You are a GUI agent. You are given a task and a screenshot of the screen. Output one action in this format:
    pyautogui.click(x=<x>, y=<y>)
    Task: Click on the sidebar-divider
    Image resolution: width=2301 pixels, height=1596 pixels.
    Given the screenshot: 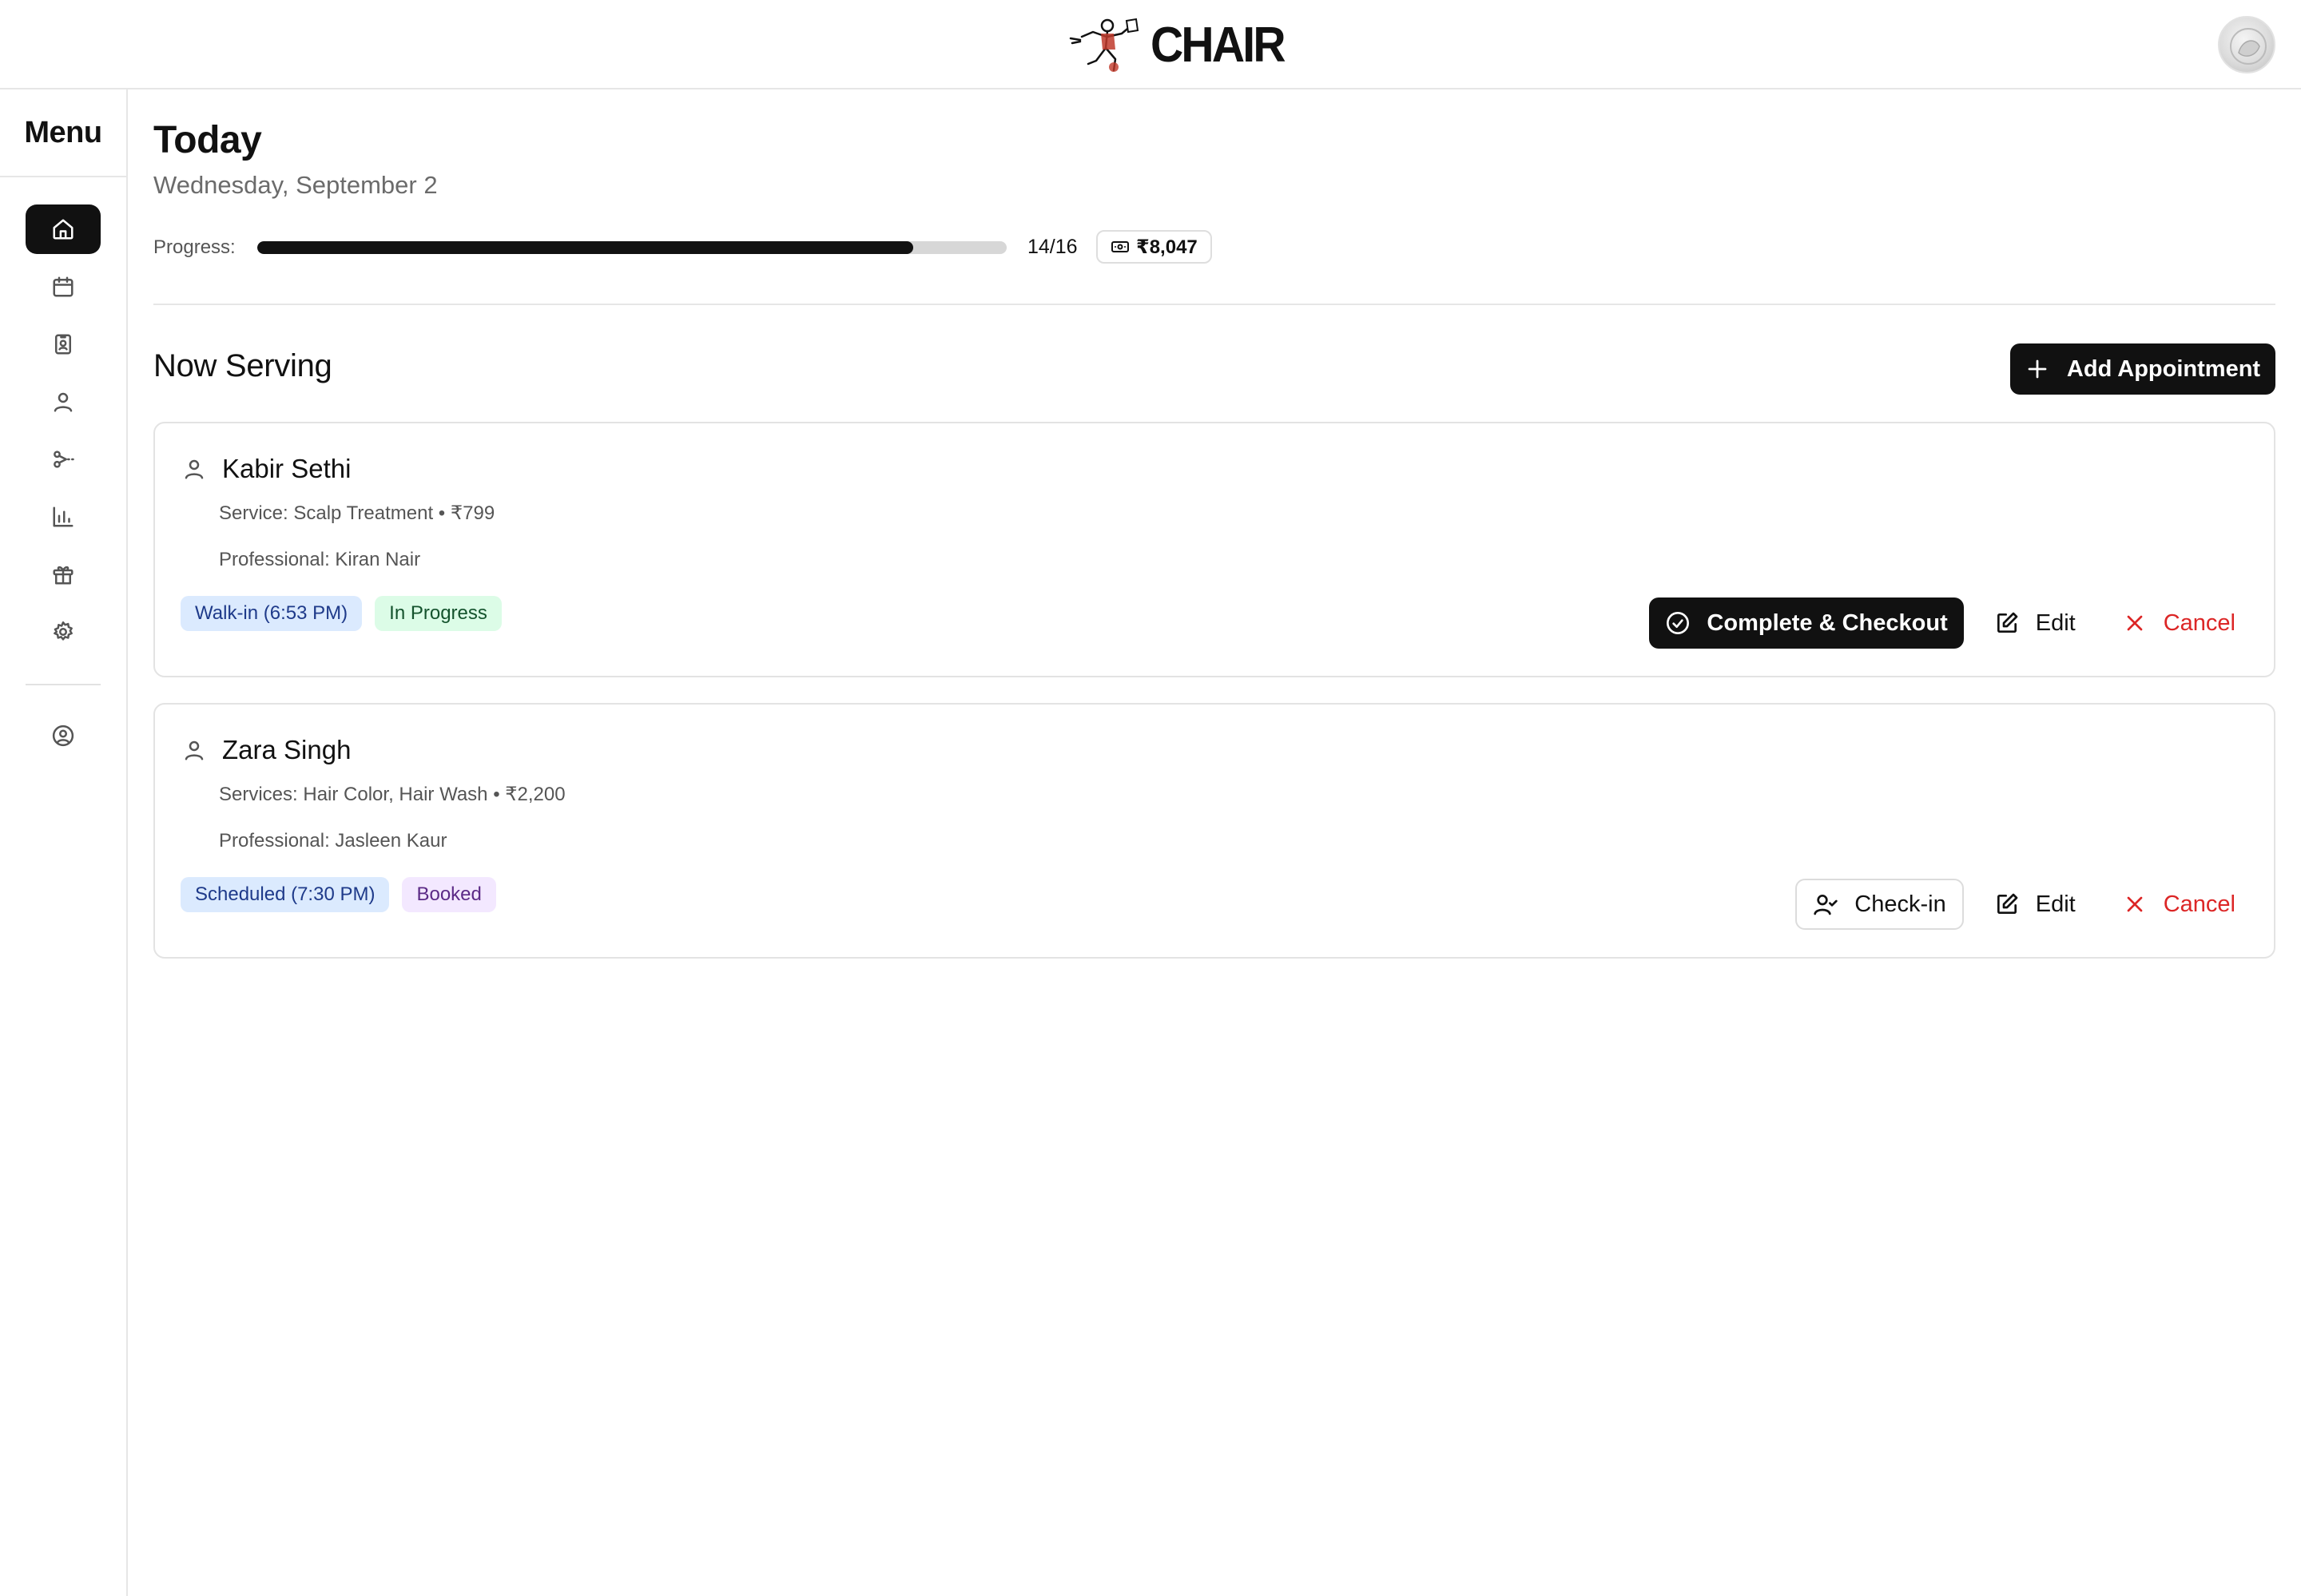 What is the action you would take?
    pyautogui.click(x=63, y=684)
    